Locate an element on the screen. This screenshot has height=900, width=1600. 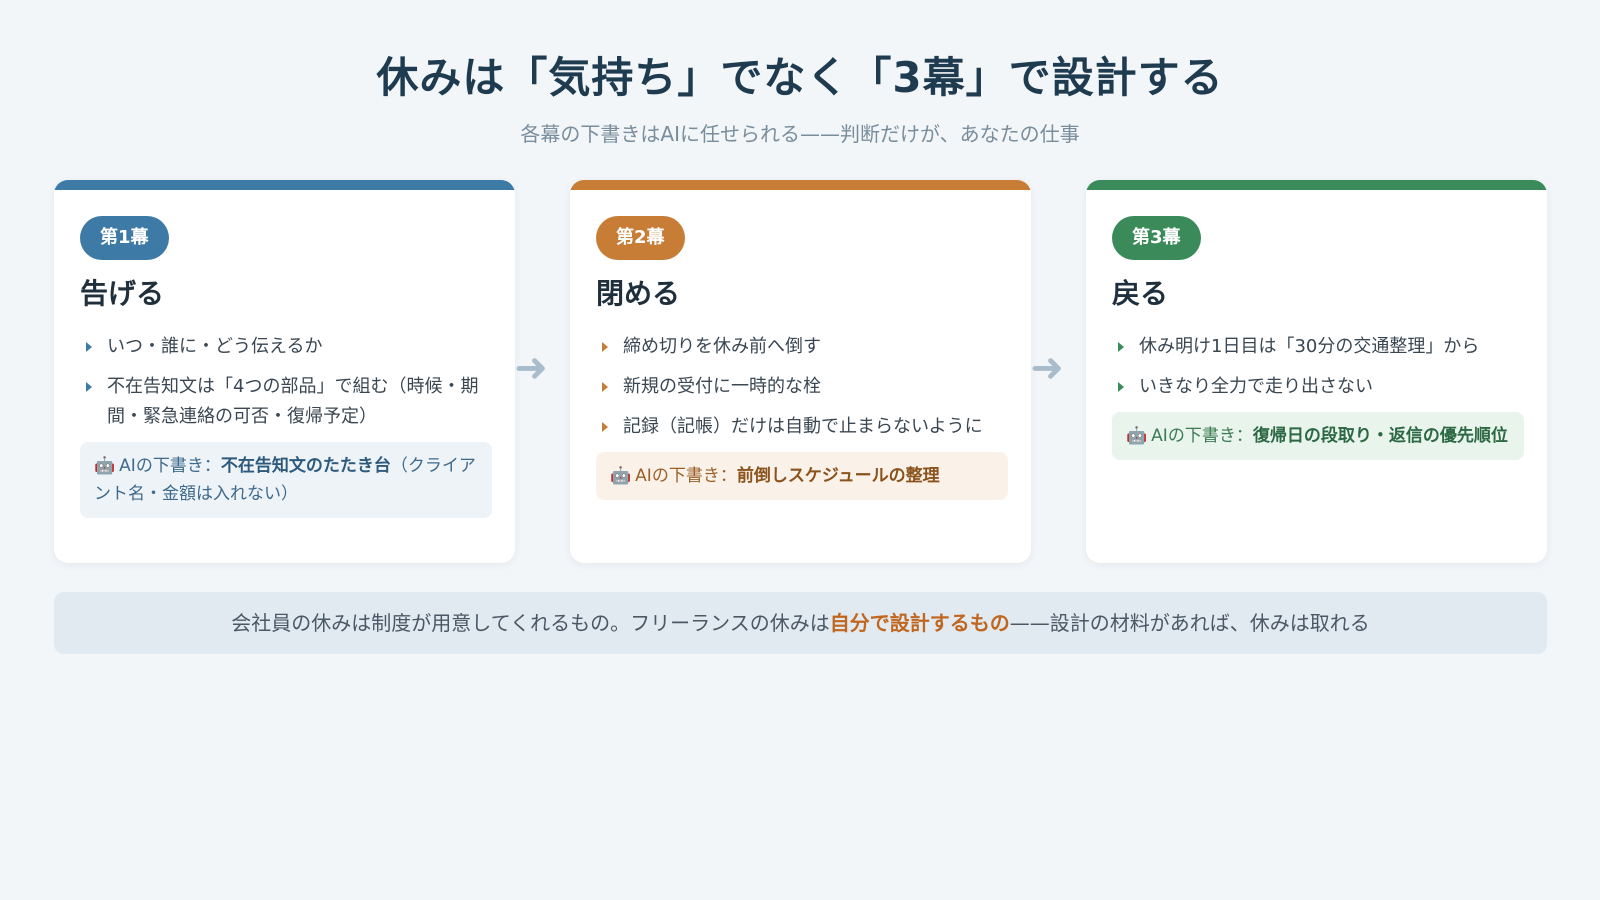
list-item: 記録（記帳）だけは自動で止まらないように is located at coordinates (802, 427).